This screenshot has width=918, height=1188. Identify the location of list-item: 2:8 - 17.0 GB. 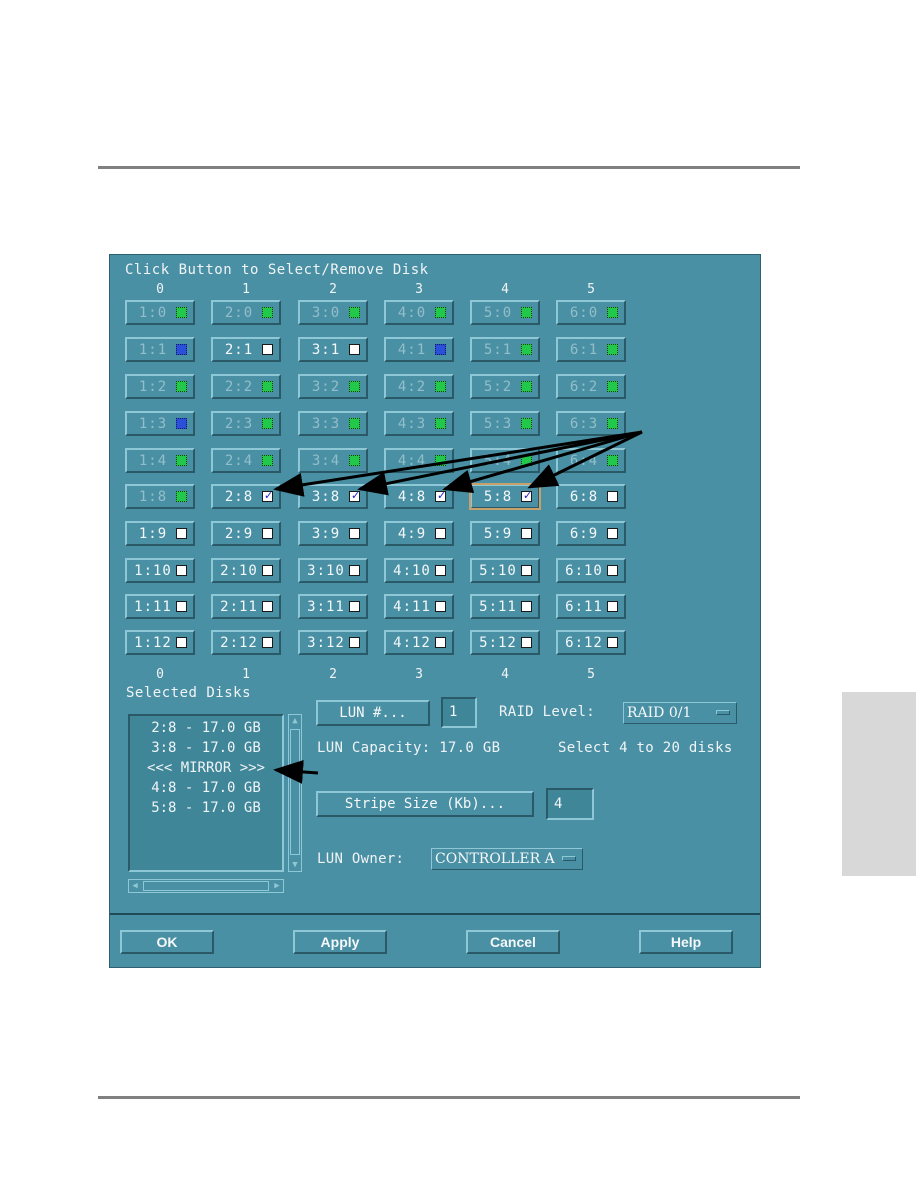
(206, 728).